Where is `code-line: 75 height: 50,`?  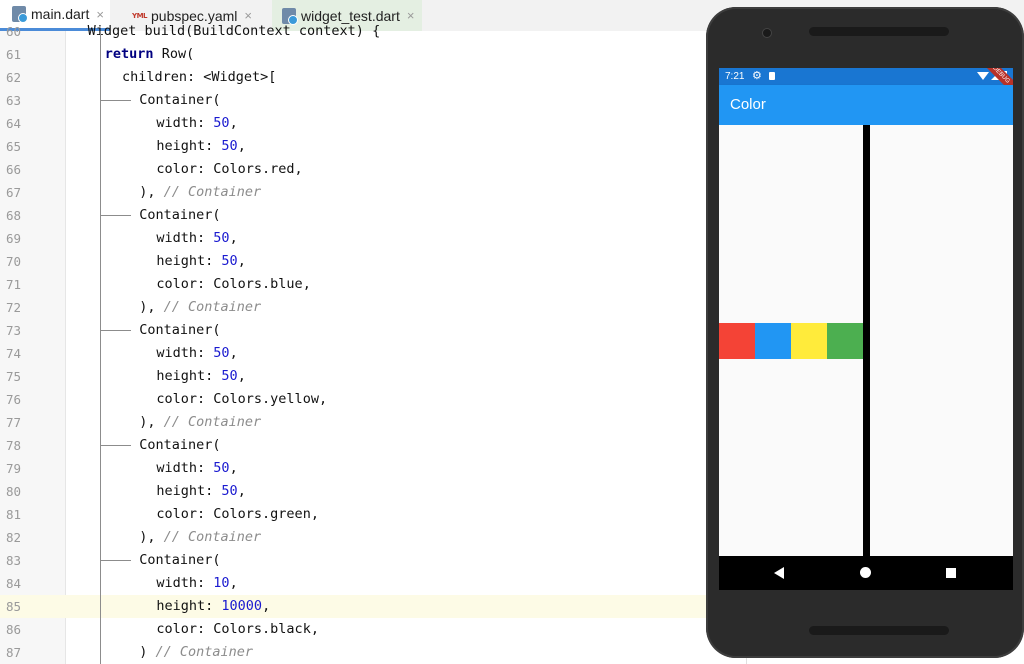
code-line: 75 height: 50, is located at coordinates (380, 376).